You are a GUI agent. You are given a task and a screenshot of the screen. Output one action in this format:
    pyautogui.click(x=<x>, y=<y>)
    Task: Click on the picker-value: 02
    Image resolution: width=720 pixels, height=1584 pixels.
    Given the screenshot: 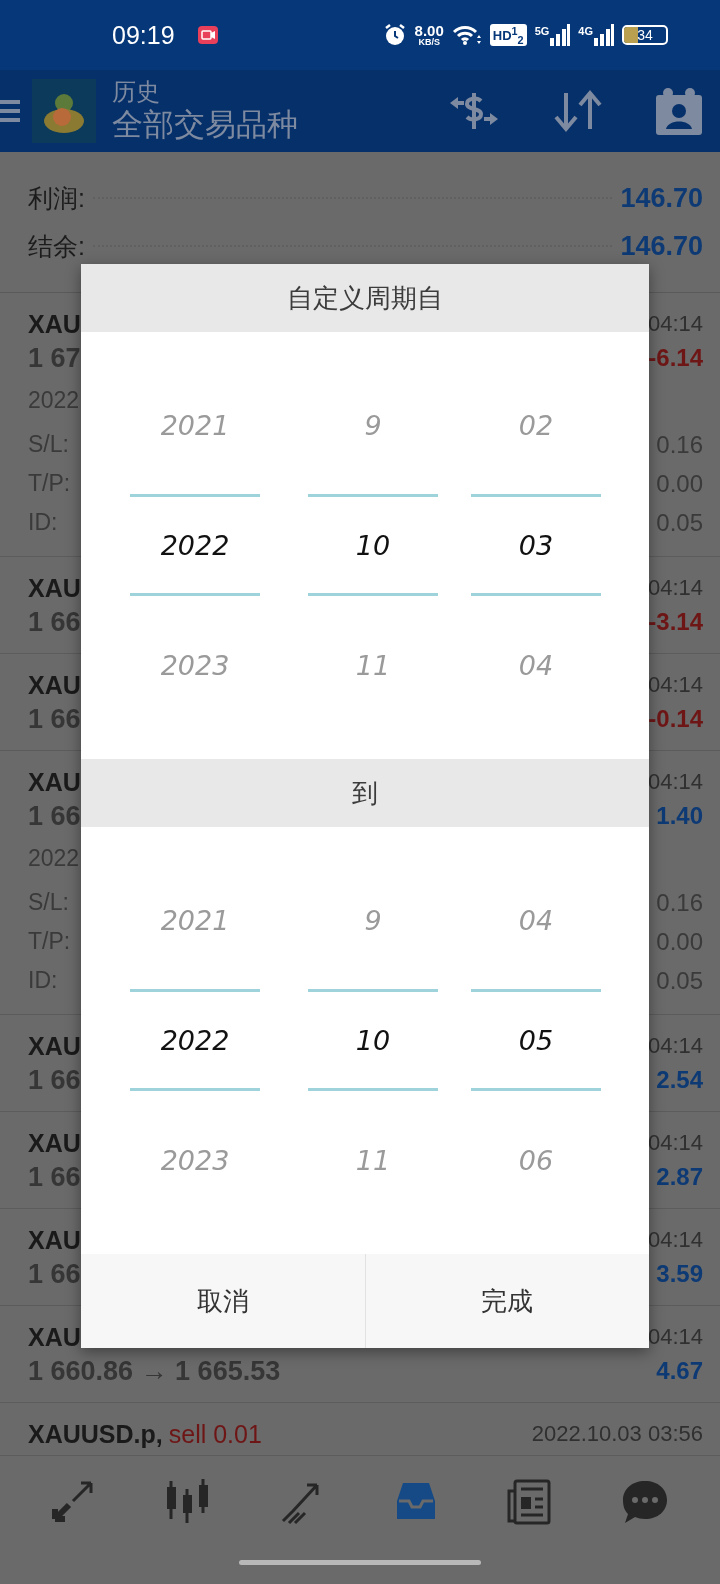 What is the action you would take?
    pyautogui.click(x=536, y=425)
    